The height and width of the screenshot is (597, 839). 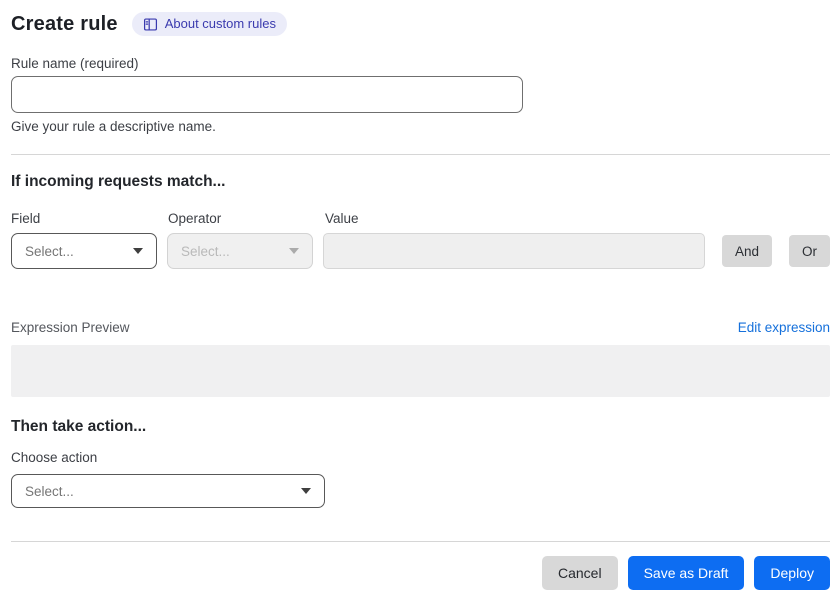 I want to click on about-custom-rules-link: About custom rules, so click(x=209, y=24).